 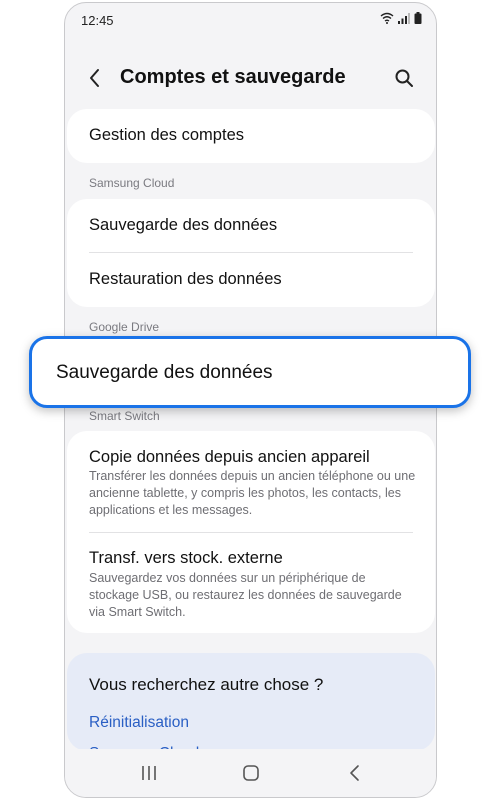 I want to click on home-icon, so click(x=251, y=773).